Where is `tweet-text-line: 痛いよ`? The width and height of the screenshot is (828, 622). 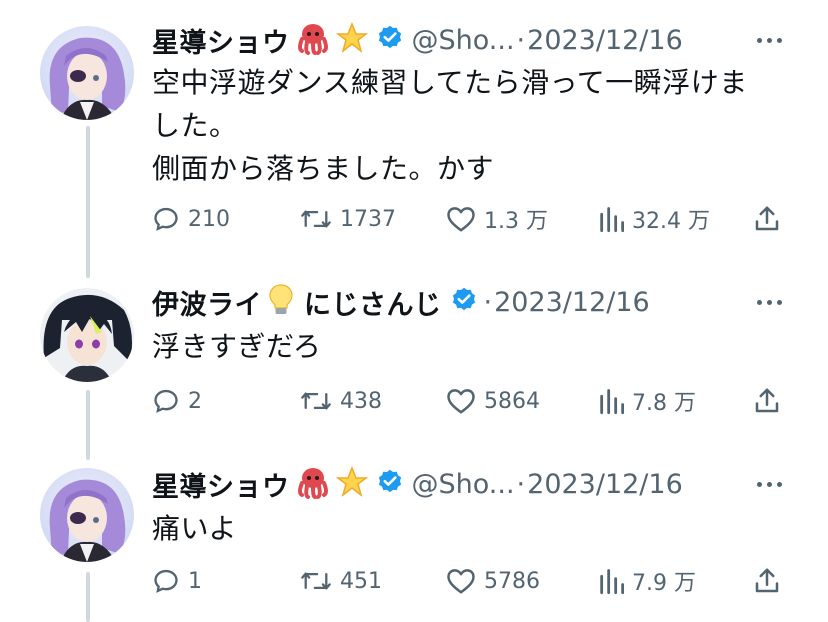
tweet-text-line: 痛いよ is located at coordinates (194, 528).